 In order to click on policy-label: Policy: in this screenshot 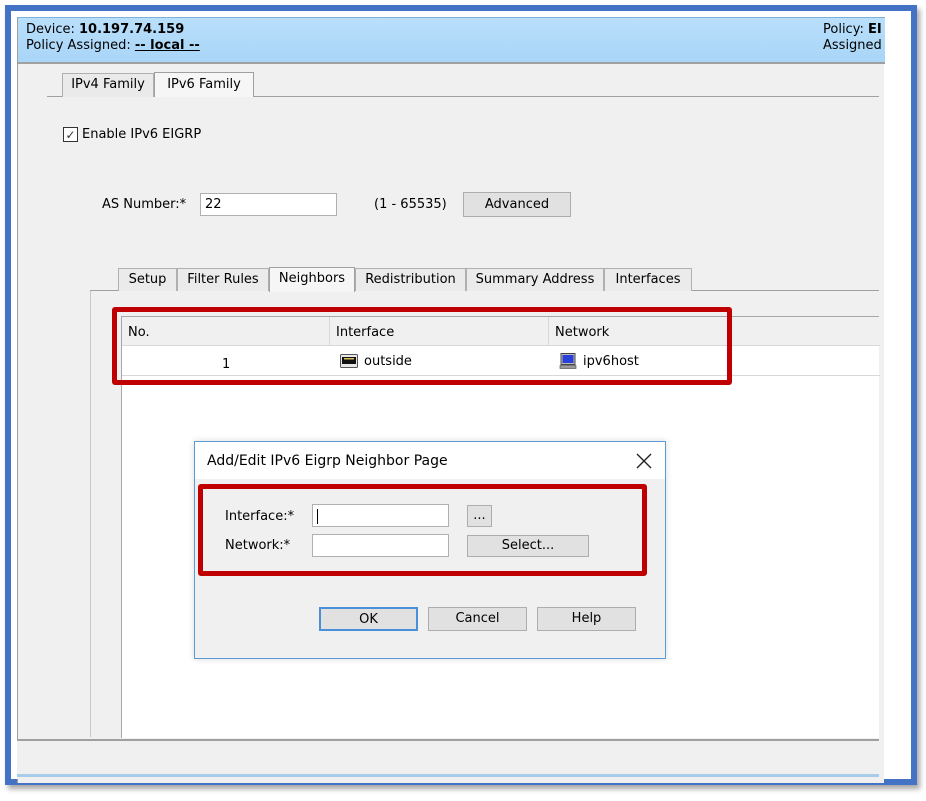, I will do `click(843, 29)`.